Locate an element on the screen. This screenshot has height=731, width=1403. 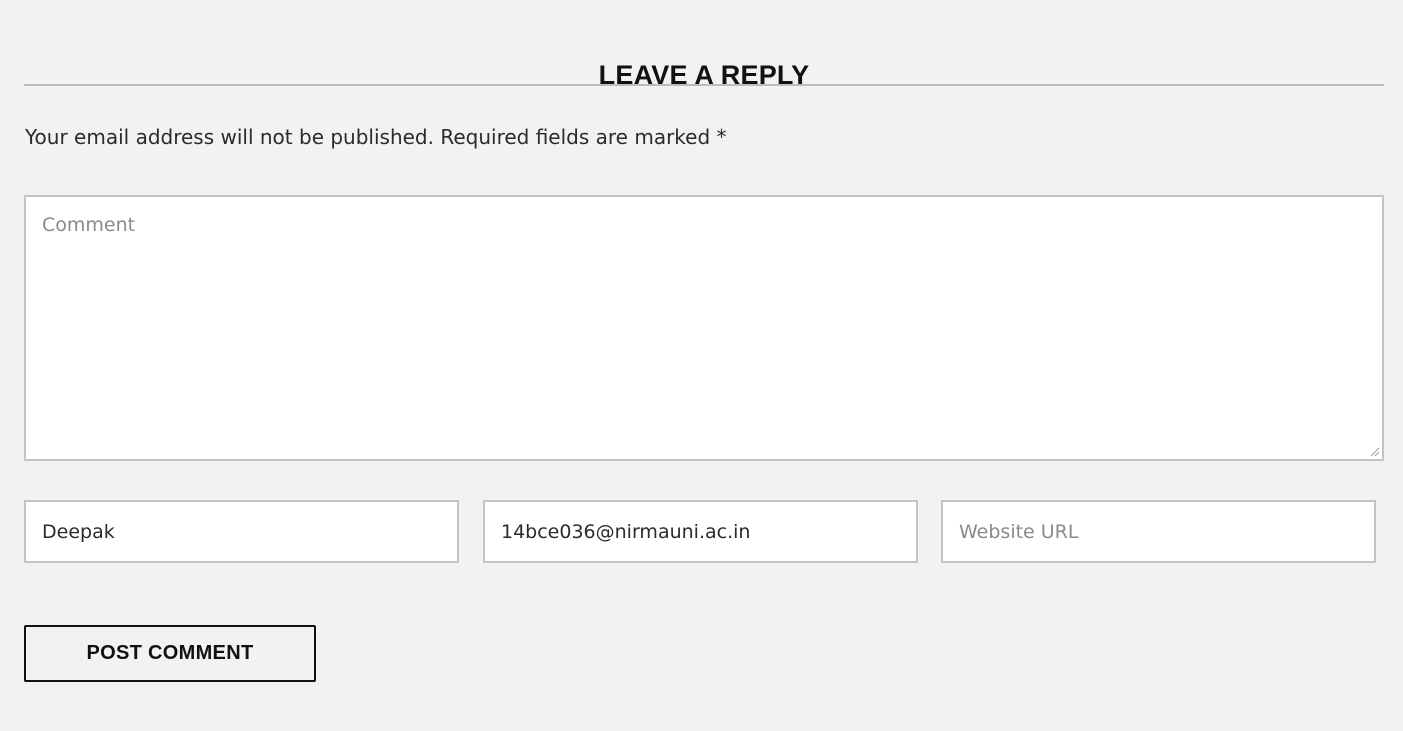
name-input is located at coordinates (241, 531).